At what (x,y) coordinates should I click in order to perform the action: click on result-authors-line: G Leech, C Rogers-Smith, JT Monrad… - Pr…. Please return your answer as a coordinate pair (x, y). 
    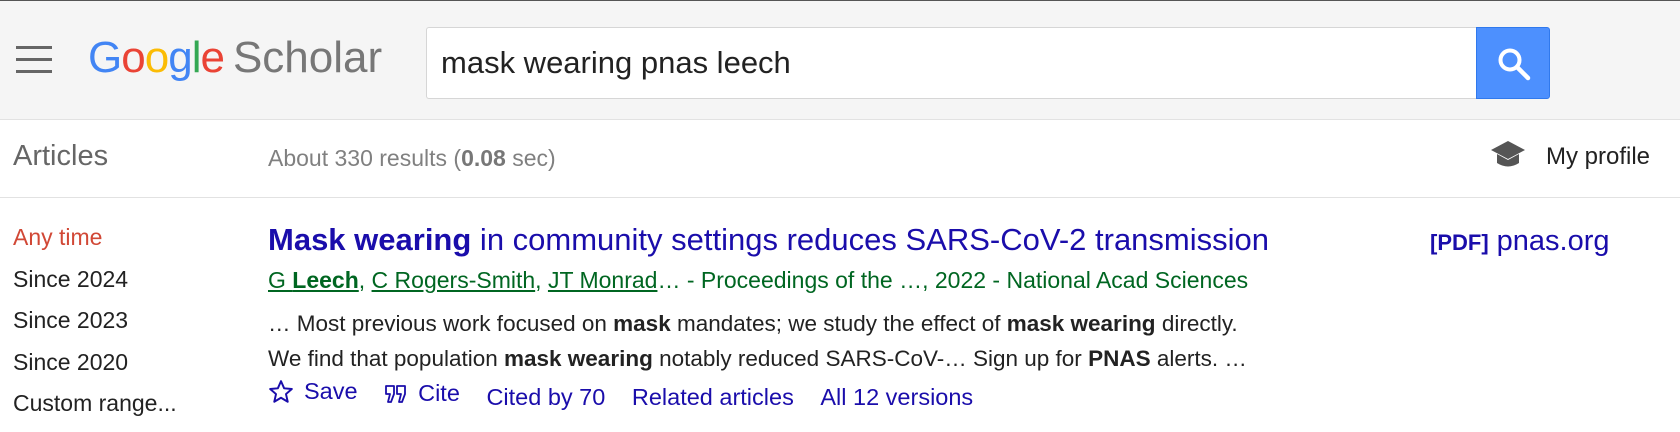
    Looking at the image, I should click on (758, 280).